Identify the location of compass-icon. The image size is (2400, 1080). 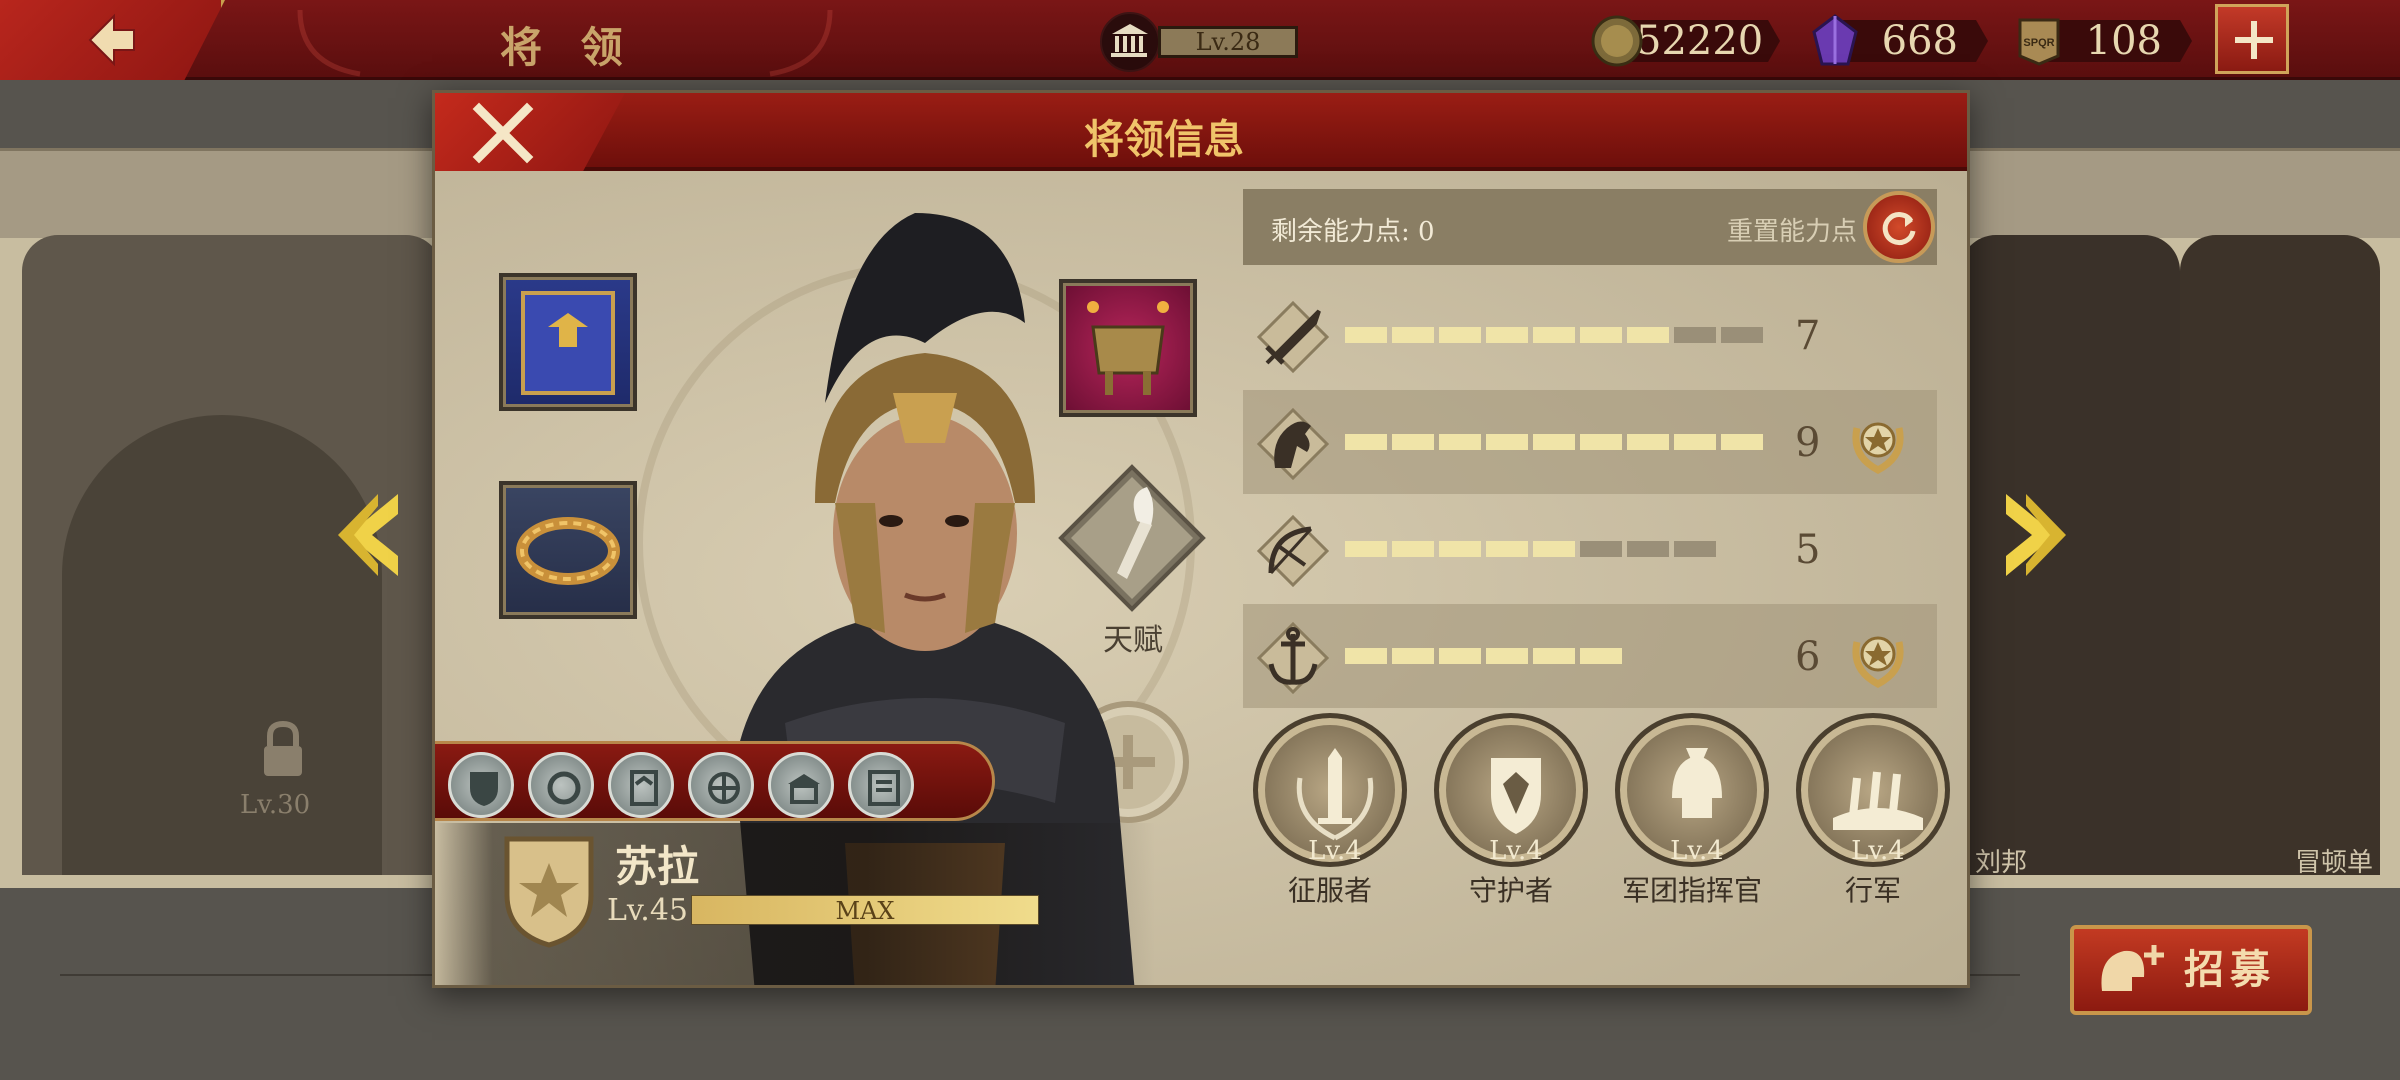
(724, 788).